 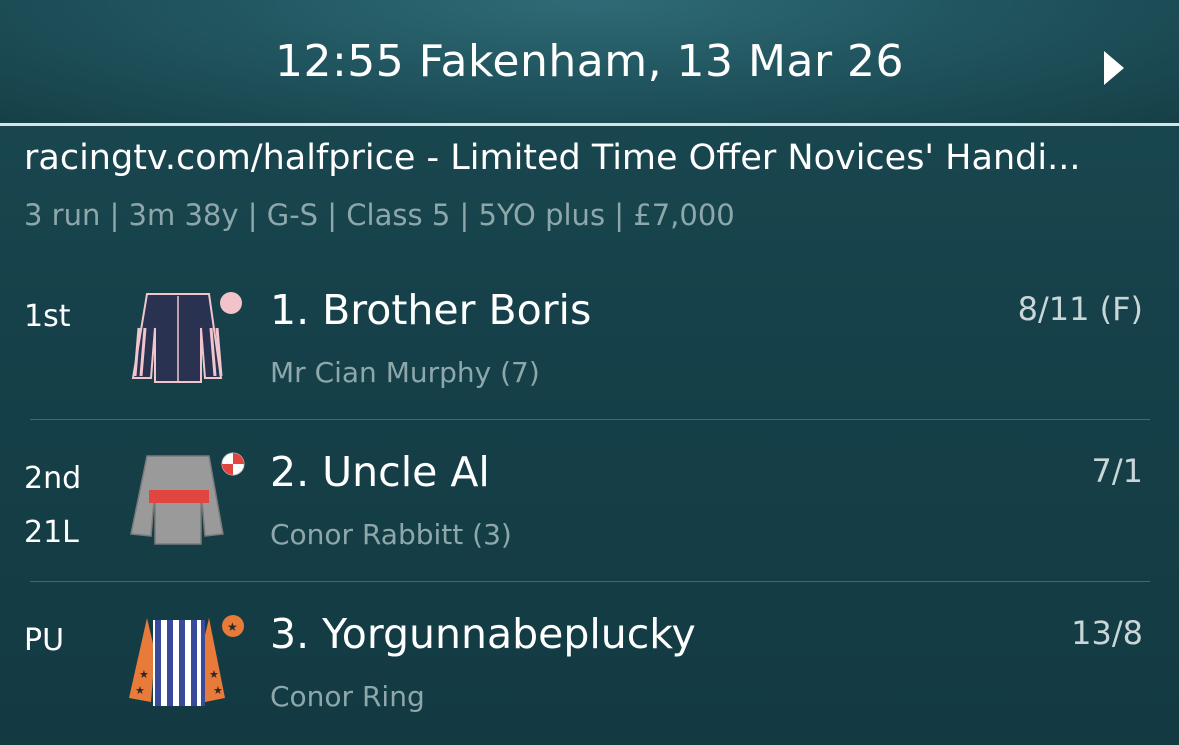 I want to click on finish-position: PU, so click(x=44, y=641).